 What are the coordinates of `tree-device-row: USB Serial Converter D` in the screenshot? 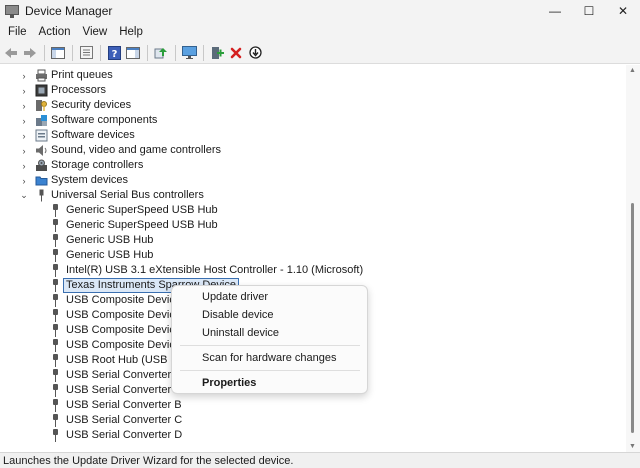 It's located at (310, 435).